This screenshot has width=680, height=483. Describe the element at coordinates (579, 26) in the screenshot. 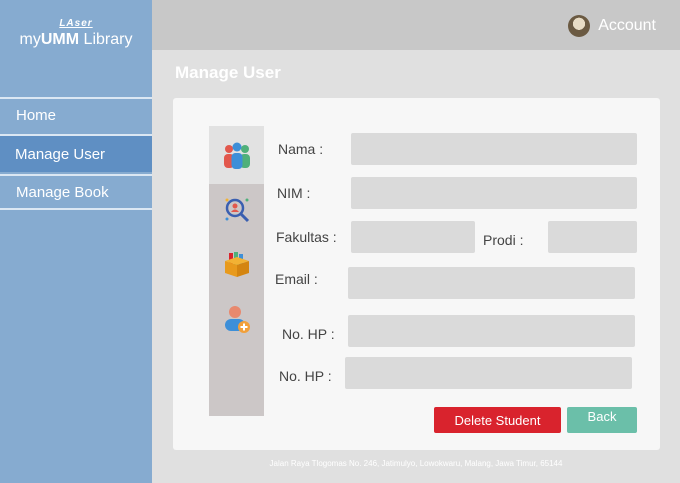

I see `avatar` at that location.